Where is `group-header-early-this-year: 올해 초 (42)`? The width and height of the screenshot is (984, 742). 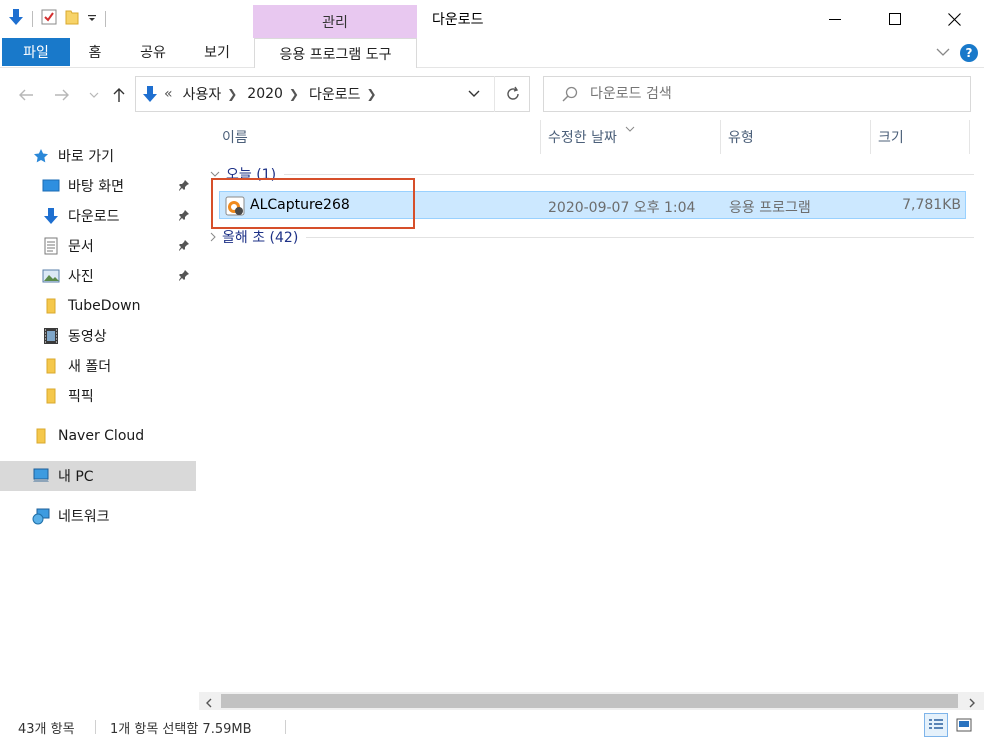
group-header-early-this-year: 올해 초 (42) is located at coordinates (592, 237).